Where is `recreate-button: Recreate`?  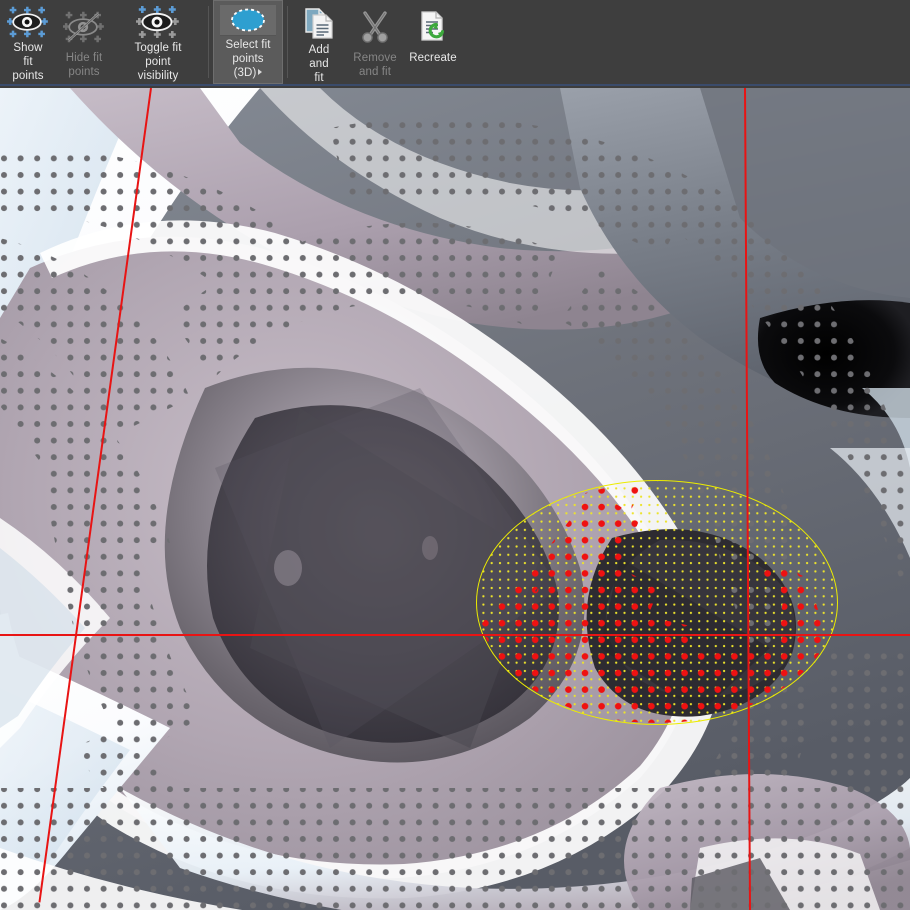
recreate-button: Recreate is located at coordinates (433, 42).